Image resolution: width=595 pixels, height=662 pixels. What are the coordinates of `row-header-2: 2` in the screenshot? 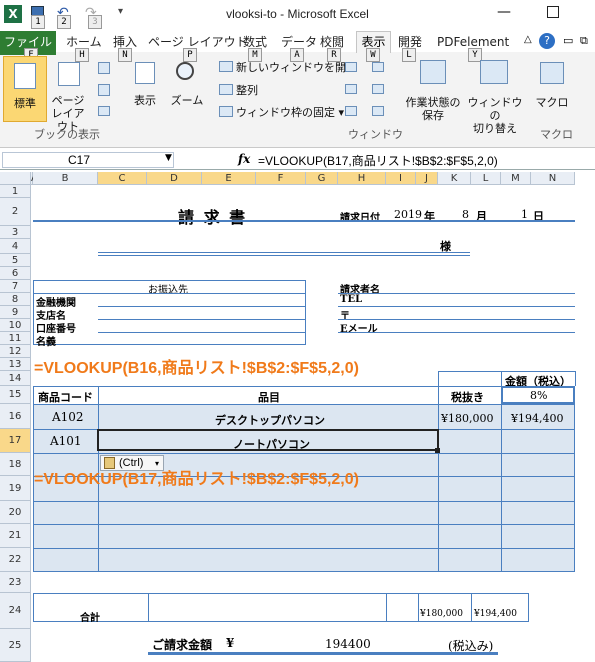 It's located at (15, 212).